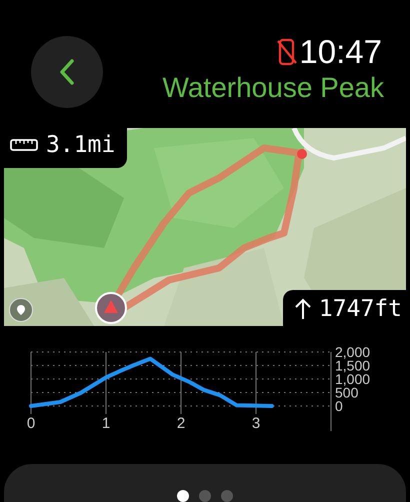 The image size is (410, 502). I want to click on y-axis-label: 0, so click(339, 406).